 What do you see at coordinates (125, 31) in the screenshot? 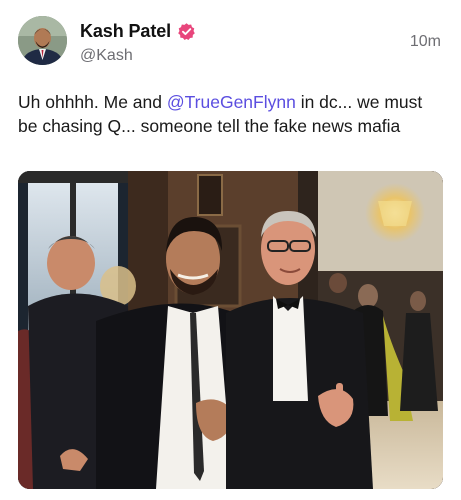
I see `author-display-name: Kash Patel` at bounding box center [125, 31].